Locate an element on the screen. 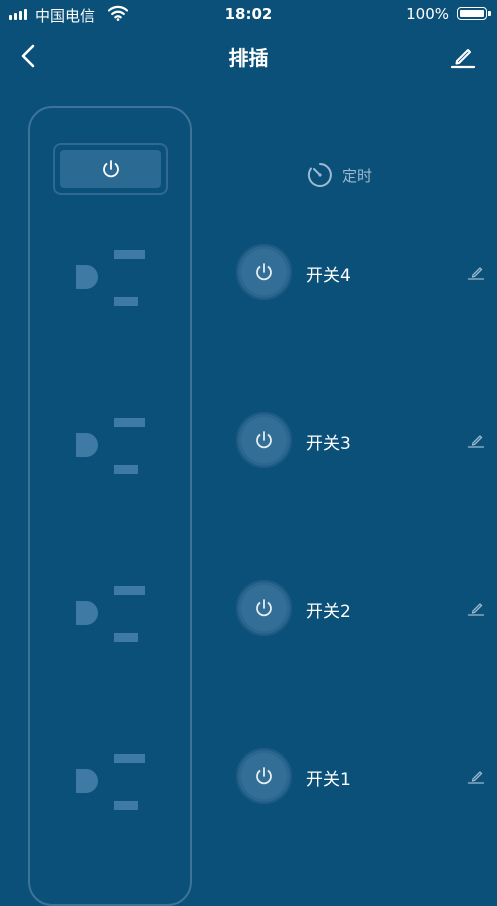 This screenshot has width=497, height=906. switch-name: 开关4 is located at coordinates (328, 276).